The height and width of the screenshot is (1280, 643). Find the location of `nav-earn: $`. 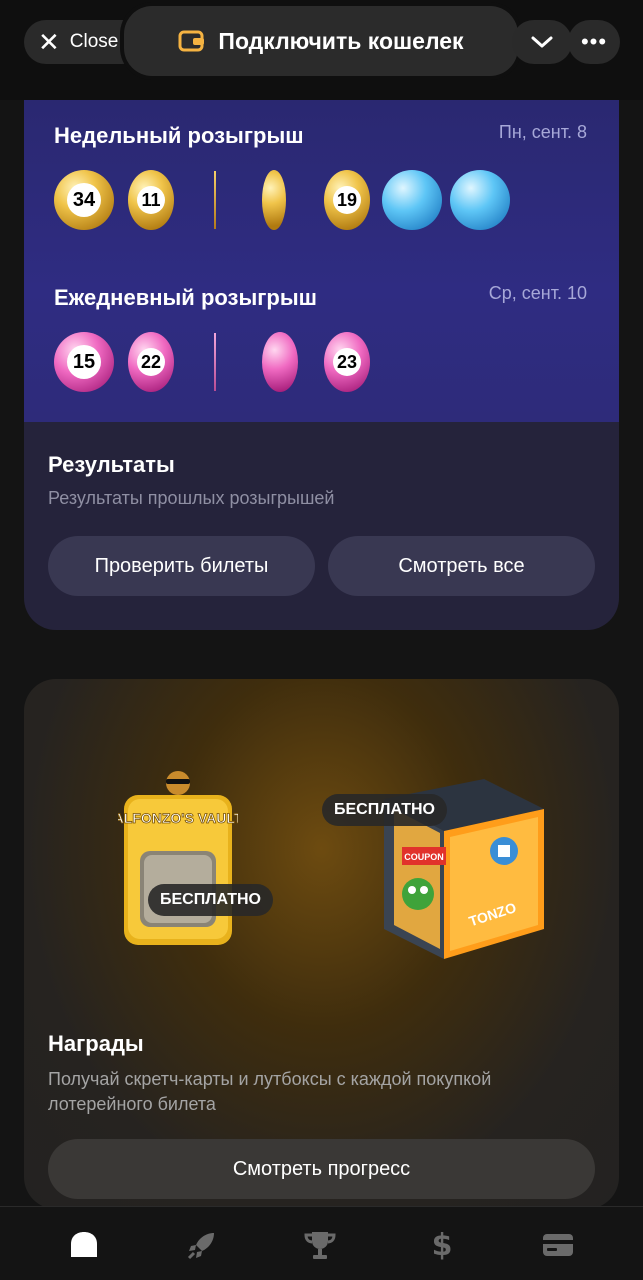

nav-earn: $ is located at coordinates (442, 1245).